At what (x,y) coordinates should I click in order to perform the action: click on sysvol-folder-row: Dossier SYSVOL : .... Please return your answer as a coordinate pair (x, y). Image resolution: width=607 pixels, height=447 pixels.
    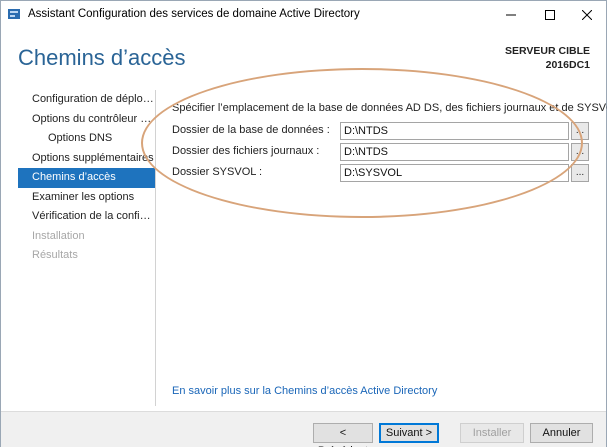
    Looking at the image, I should click on (382, 173).